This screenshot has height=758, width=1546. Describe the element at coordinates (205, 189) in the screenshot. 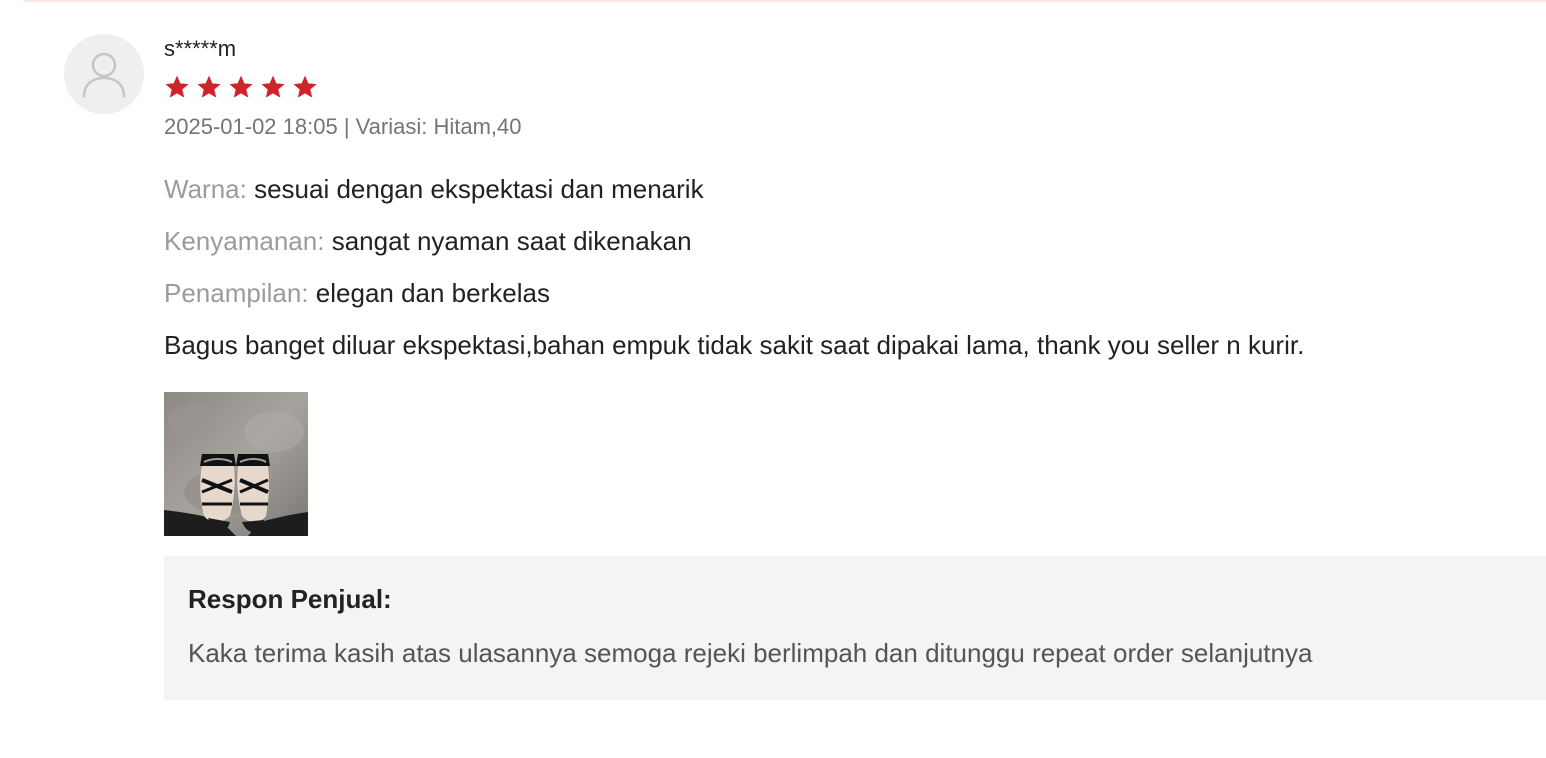

I see `attribute-label: Warna:` at that location.